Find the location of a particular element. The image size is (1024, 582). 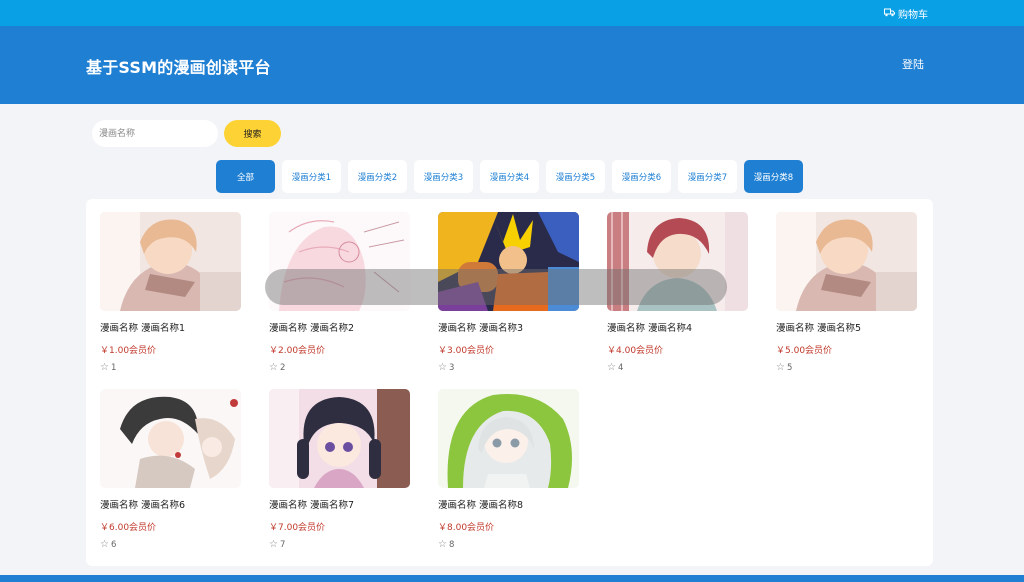

comic-card: 漫画名称 漫画名称5 ￥5.00会员价 ☆ 5 is located at coordinates (851, 292).